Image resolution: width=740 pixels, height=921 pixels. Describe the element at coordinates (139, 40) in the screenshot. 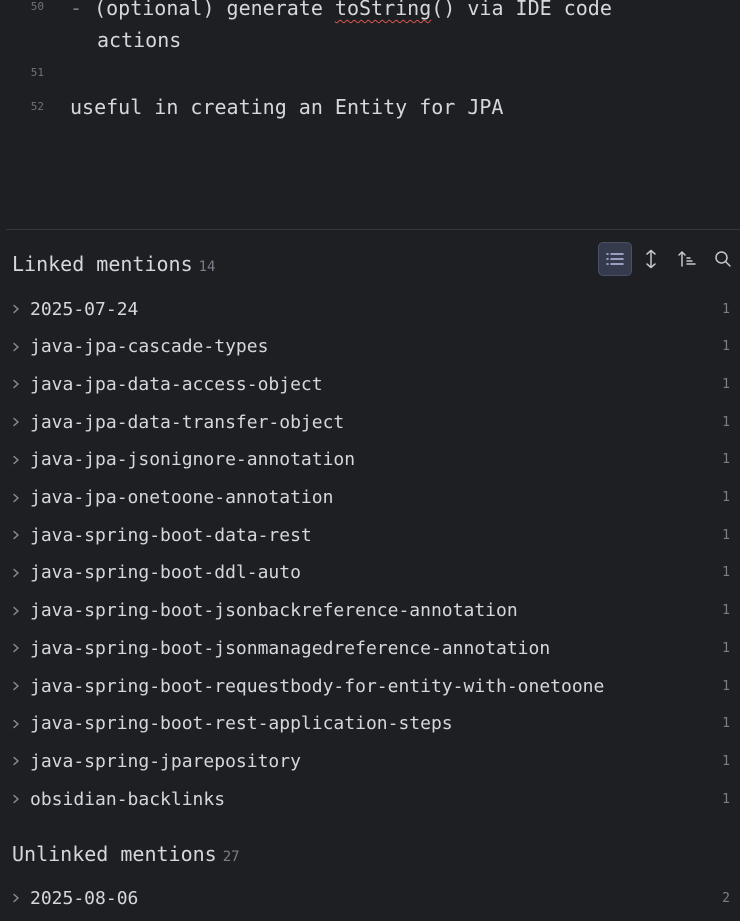

I see `editor-line-50-wrap: actions` at that location.